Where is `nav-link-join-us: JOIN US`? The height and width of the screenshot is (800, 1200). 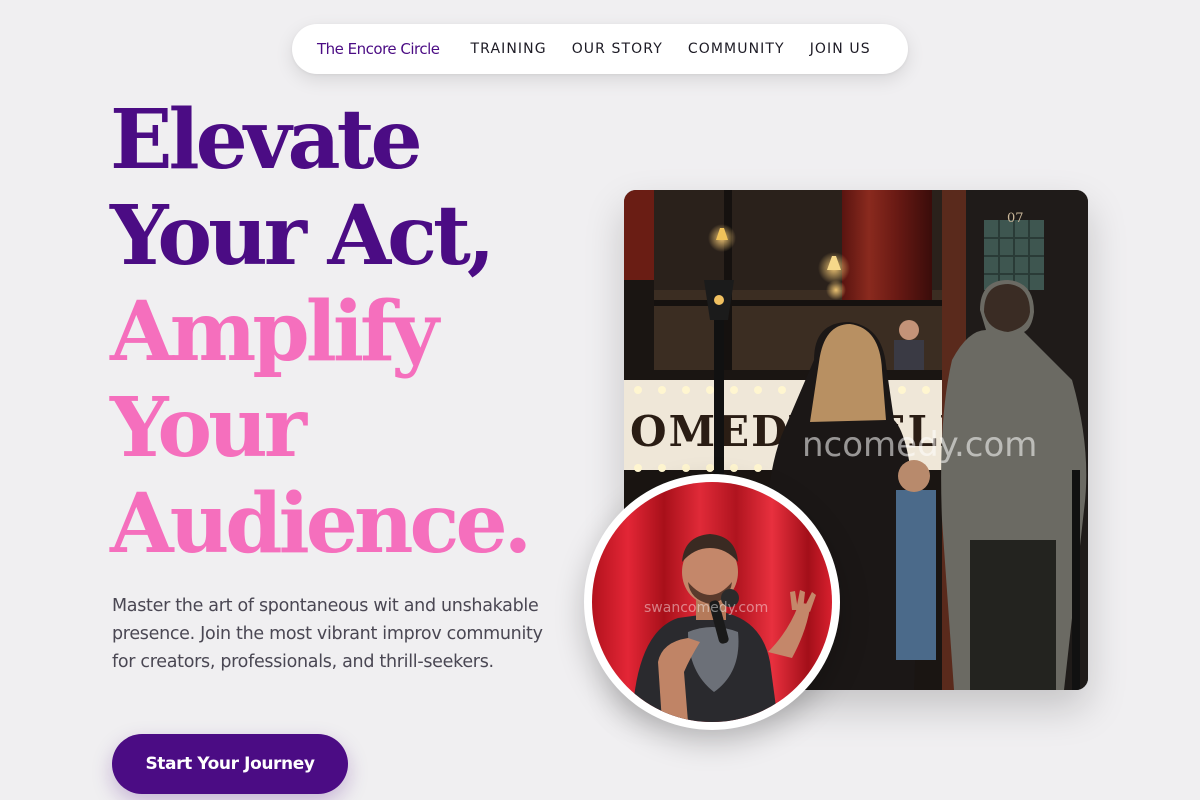 nav-link-join-us: JOIN US is located at coordinates (840, 49).